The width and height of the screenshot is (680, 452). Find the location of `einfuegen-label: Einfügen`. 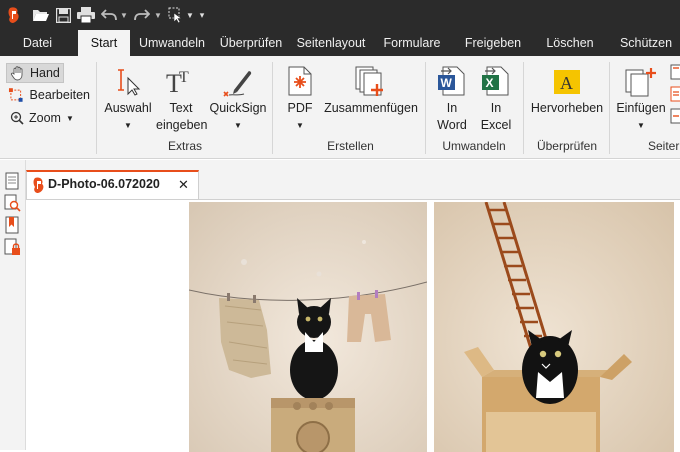

einfuegen-label: Einfügen is located at coordinates (641, 108).